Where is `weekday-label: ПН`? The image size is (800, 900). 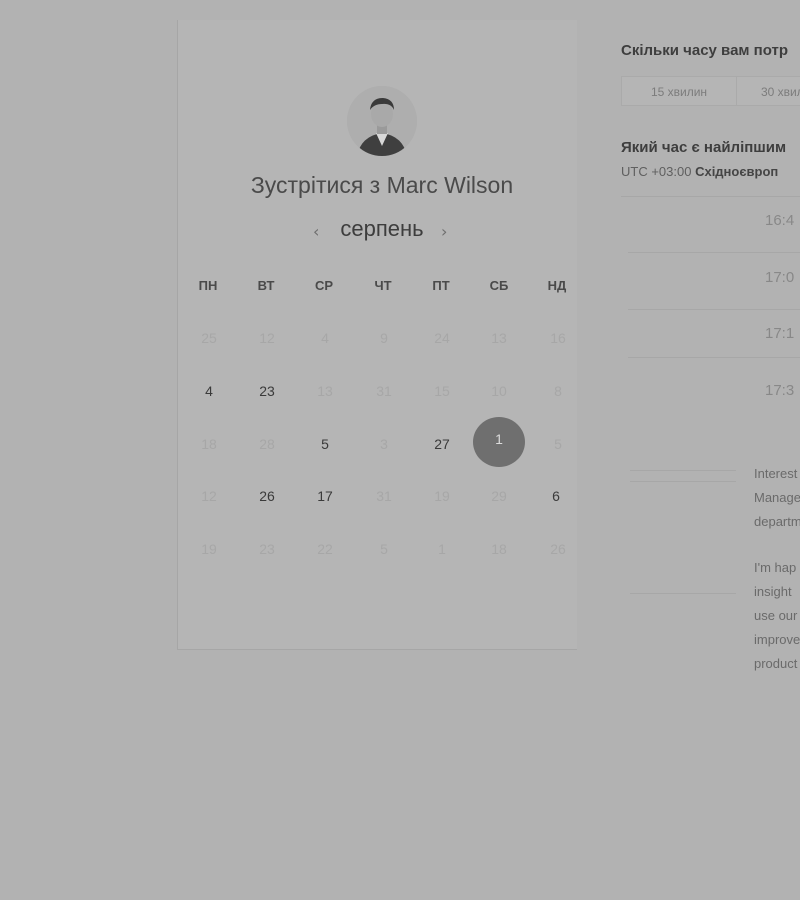 weekday-label: ПН is located at coordinates (208, 285).